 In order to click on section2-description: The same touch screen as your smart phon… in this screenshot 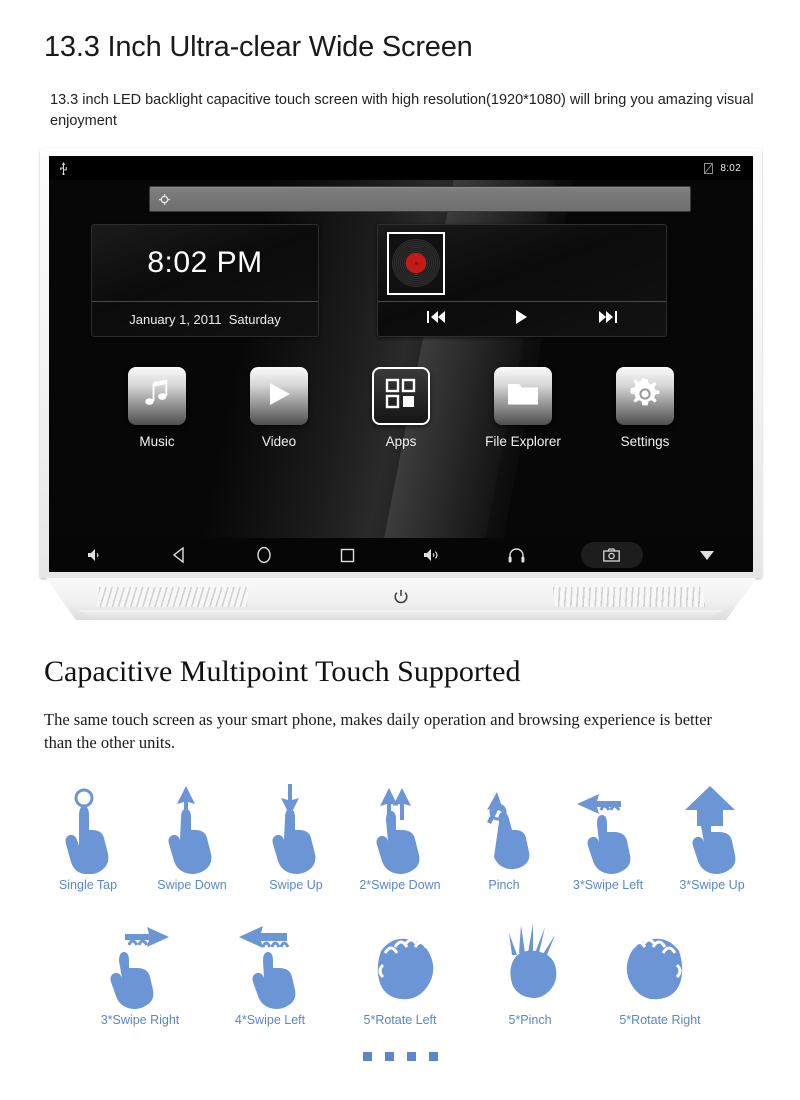, I will do `click(378, 731)`.